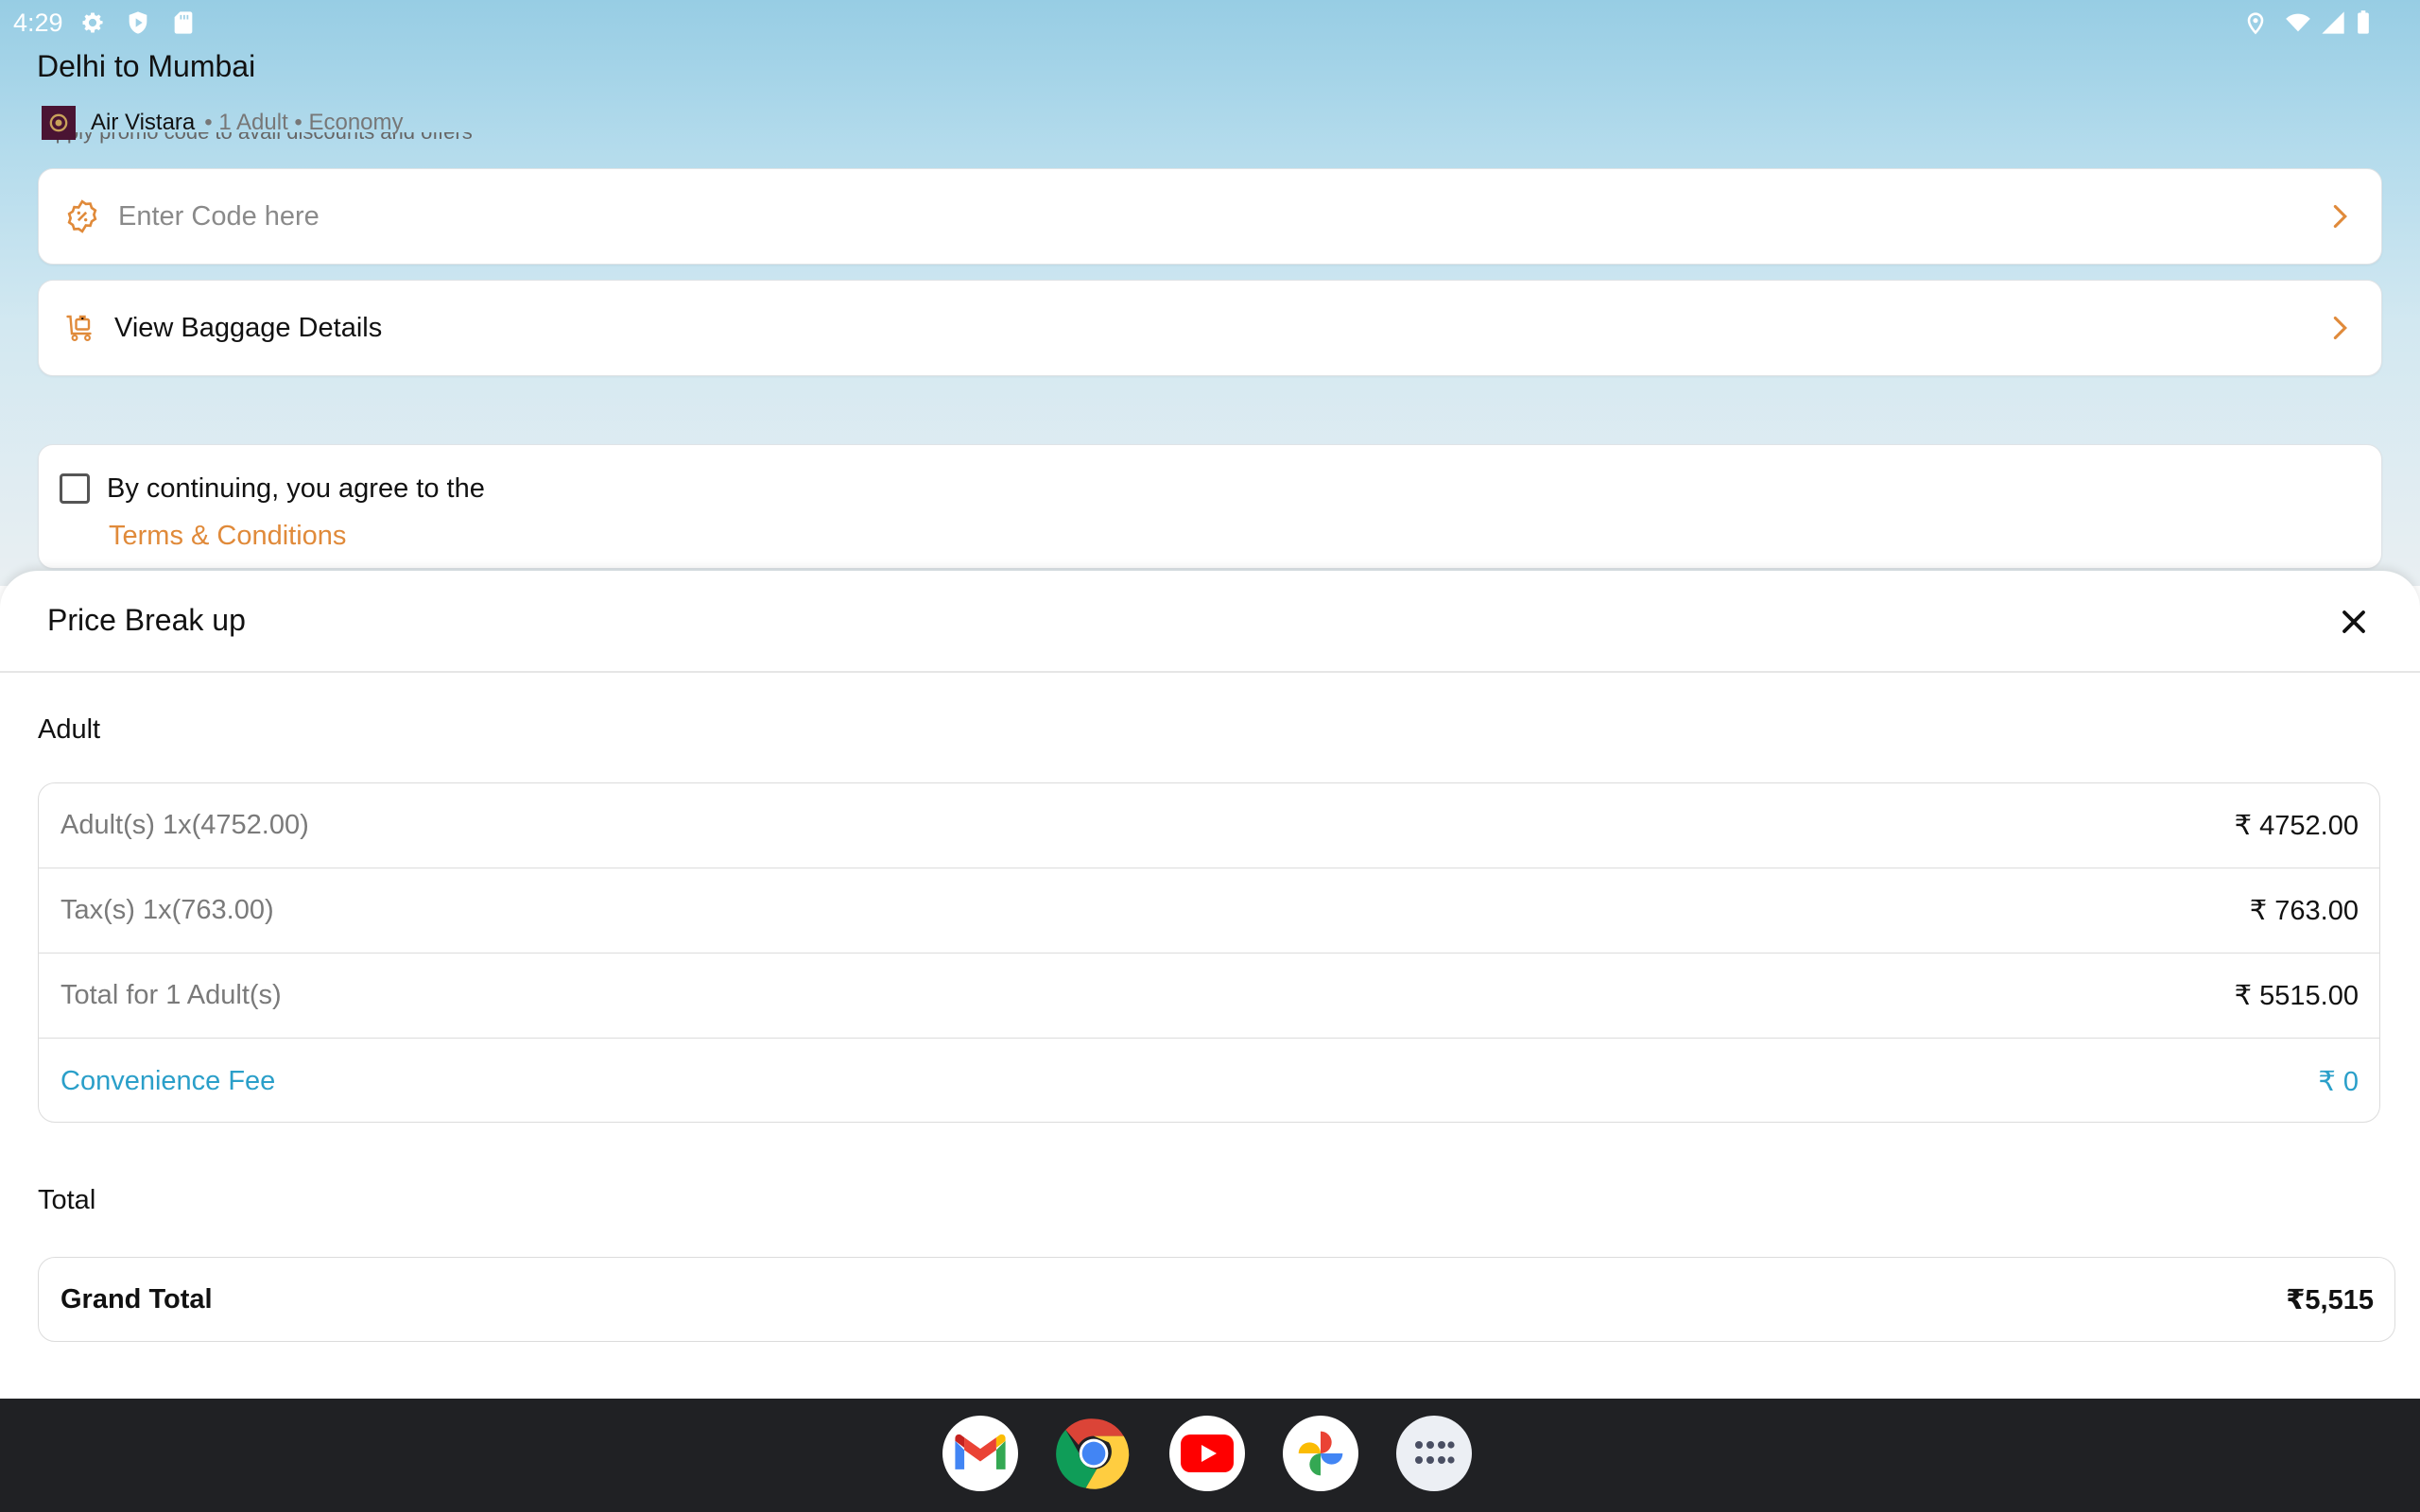 This screenshot has height=1512, width=2420. What do you see at coordinates (1209, 1080) in the screenshot?
I see `convenience-fee-row: Convenience Fee ₹ 0` at bounding box center [1209, 1080].